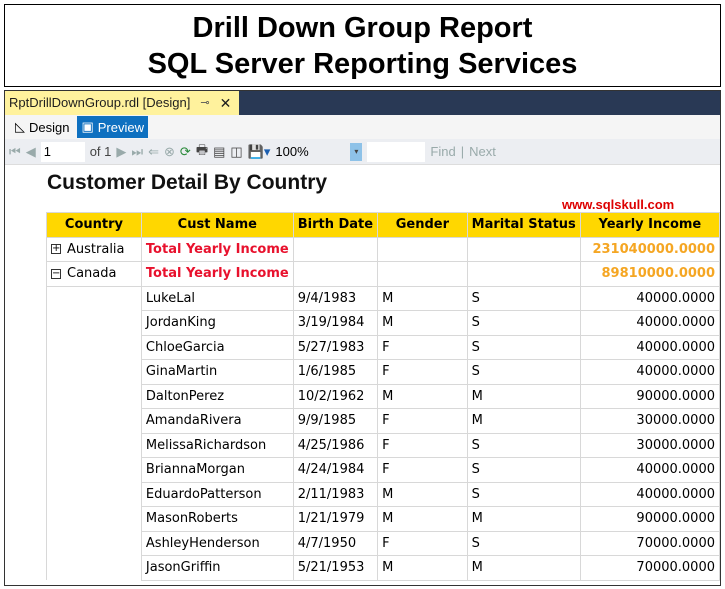 Image resolution: width=725 pixels, height=589 pixels. Describe the element at coordinates (217, 347) in the screenshot. I see `cust-name-cell: ChloeGarcia` at that location.